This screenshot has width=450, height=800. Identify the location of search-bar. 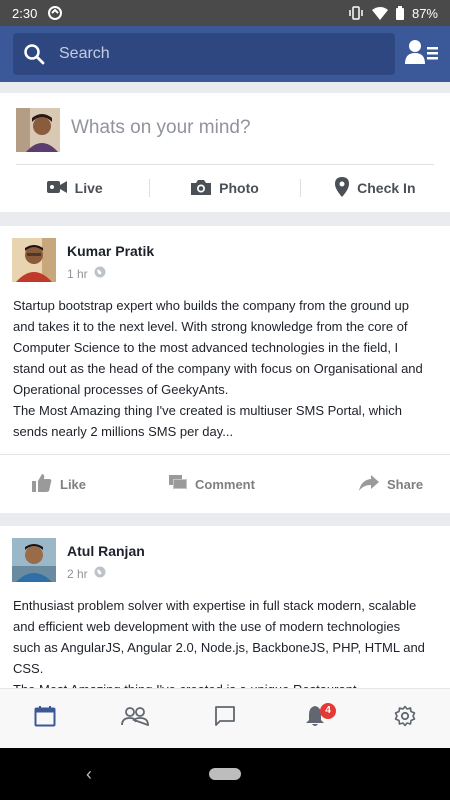
(204, 54).